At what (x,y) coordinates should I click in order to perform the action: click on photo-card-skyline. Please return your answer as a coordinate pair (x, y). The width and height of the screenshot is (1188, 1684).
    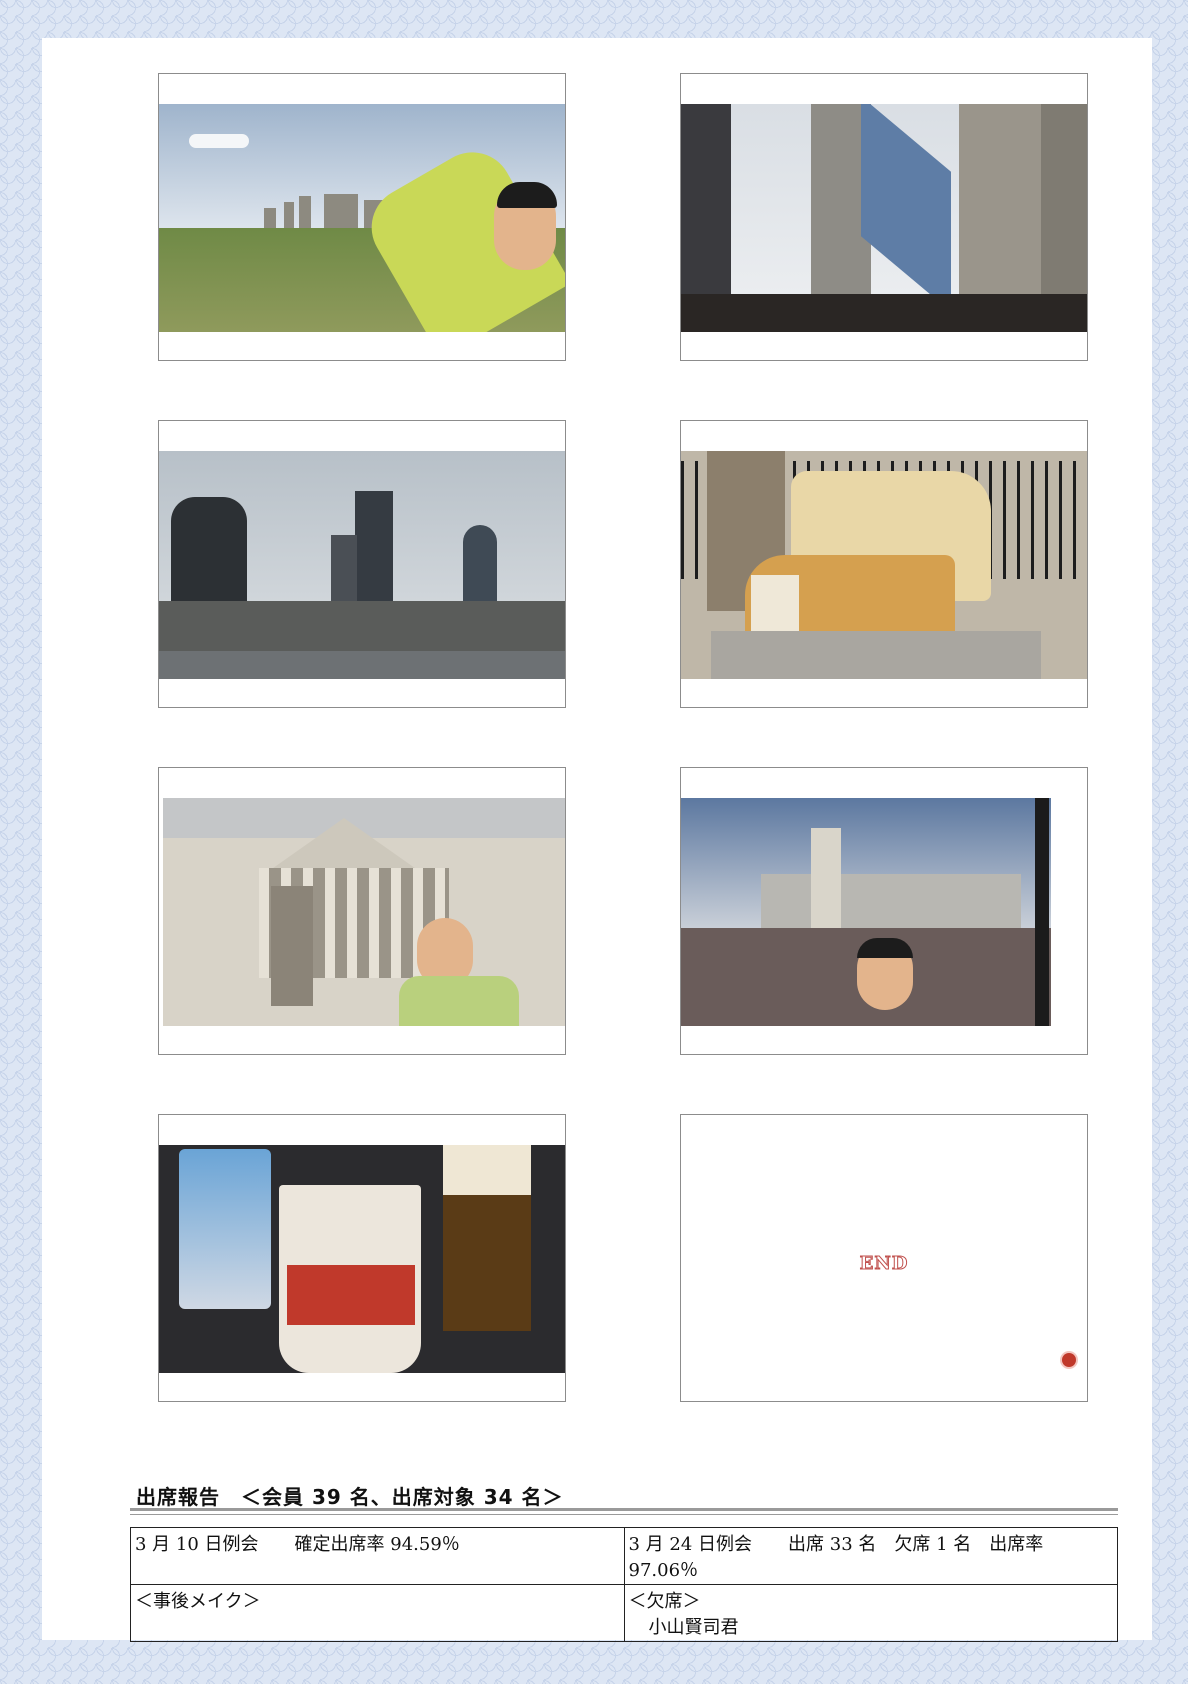
    Looking at the image, I should click on (362, 564).